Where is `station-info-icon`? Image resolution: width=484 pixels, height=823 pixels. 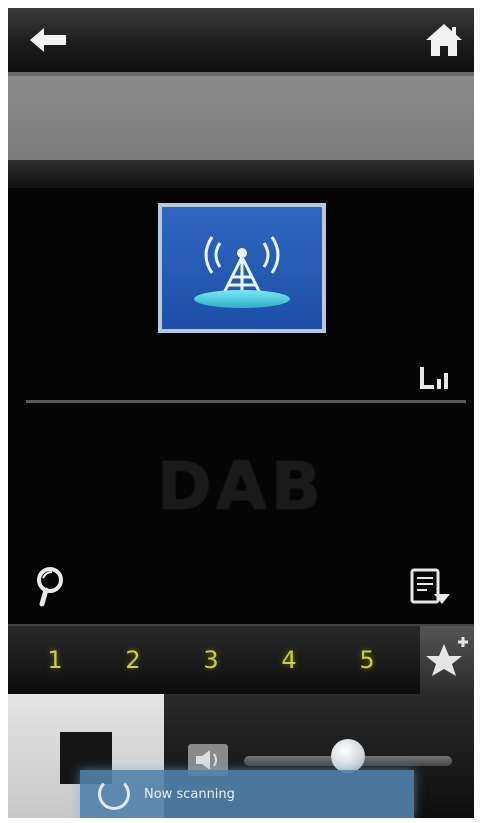
station-info-icon is located at coordinates (430, 586).